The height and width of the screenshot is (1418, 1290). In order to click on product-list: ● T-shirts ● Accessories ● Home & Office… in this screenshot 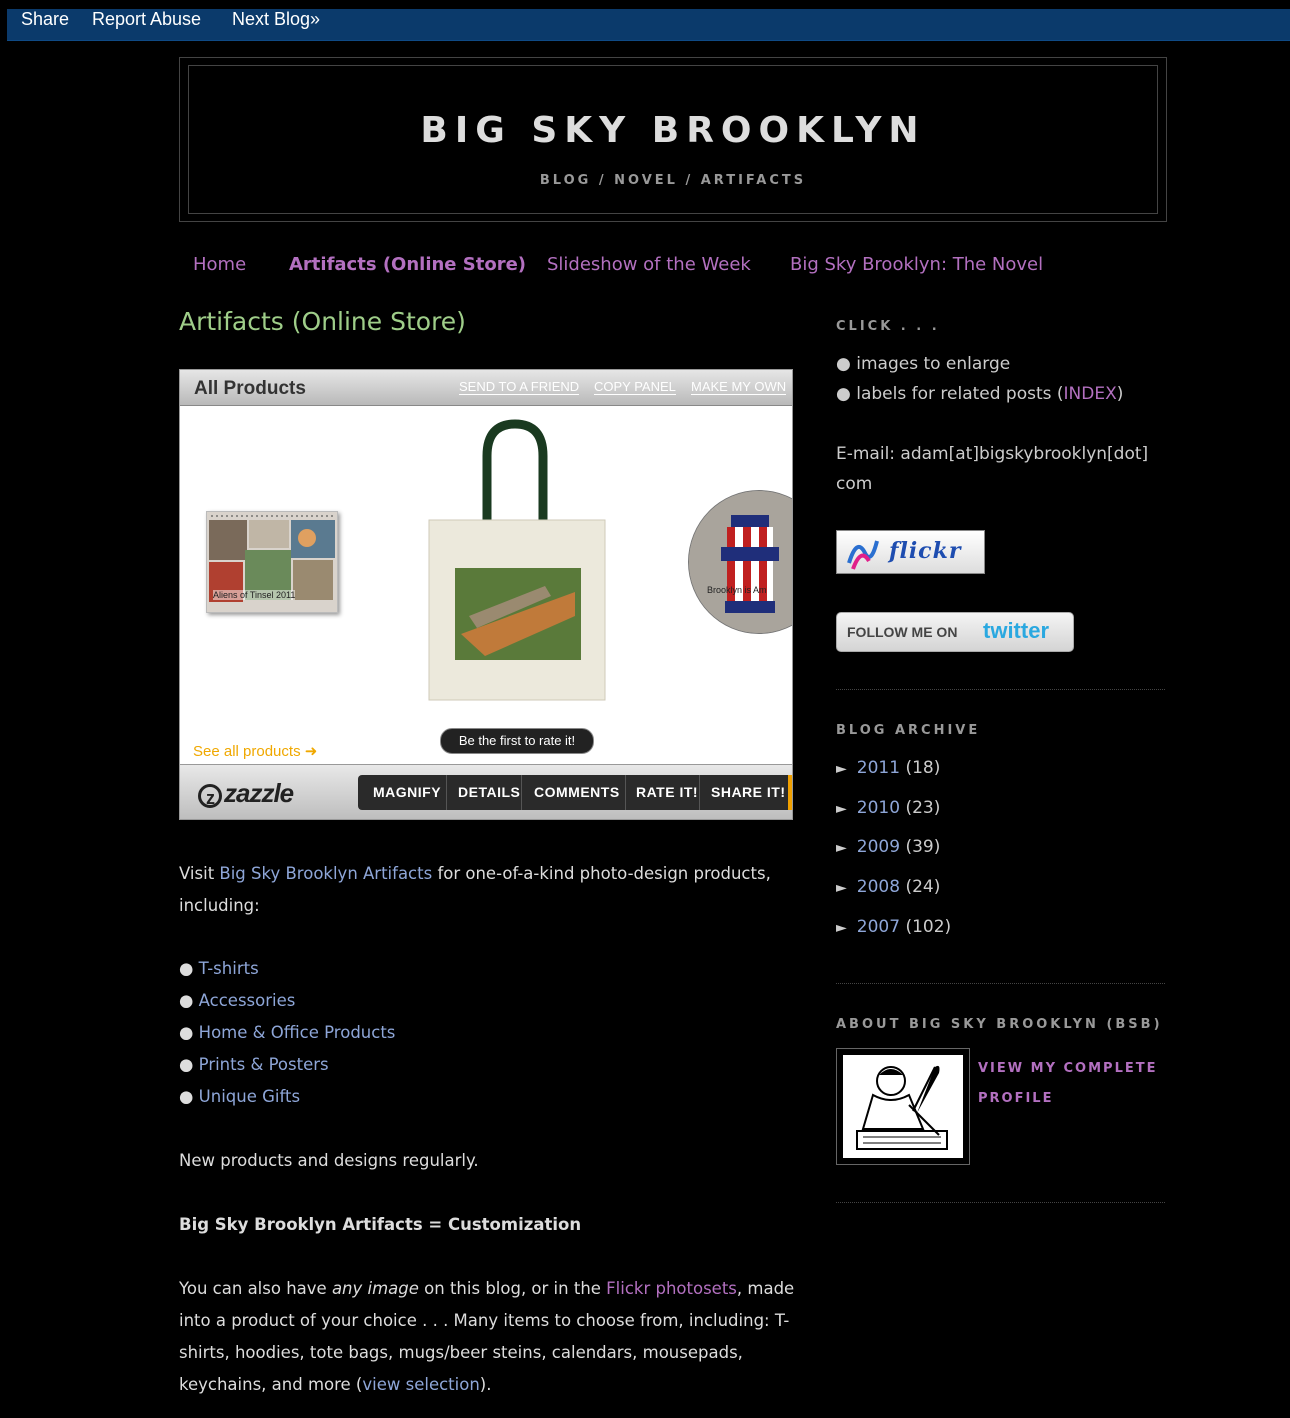, I will do `click(489, 1033)`.